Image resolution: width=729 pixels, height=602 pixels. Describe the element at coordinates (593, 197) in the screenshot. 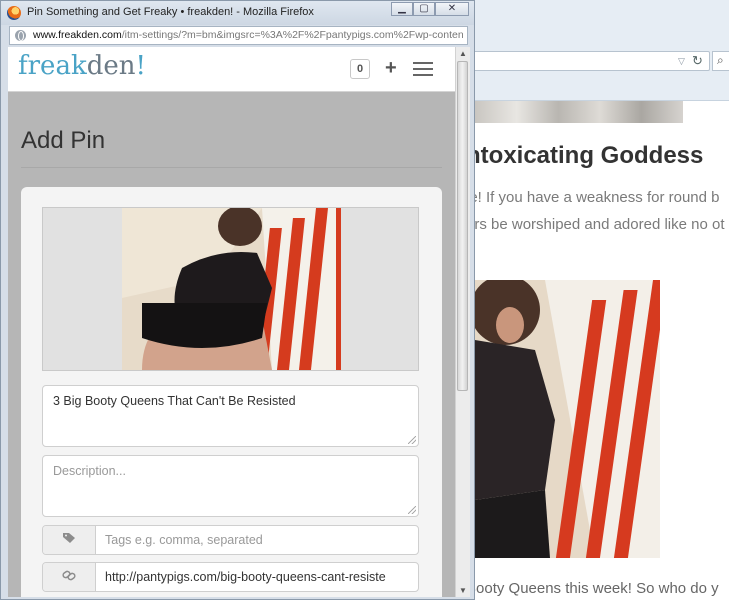

I see `background-paragraph-line: le! If you have a weakness for round b` at that location.